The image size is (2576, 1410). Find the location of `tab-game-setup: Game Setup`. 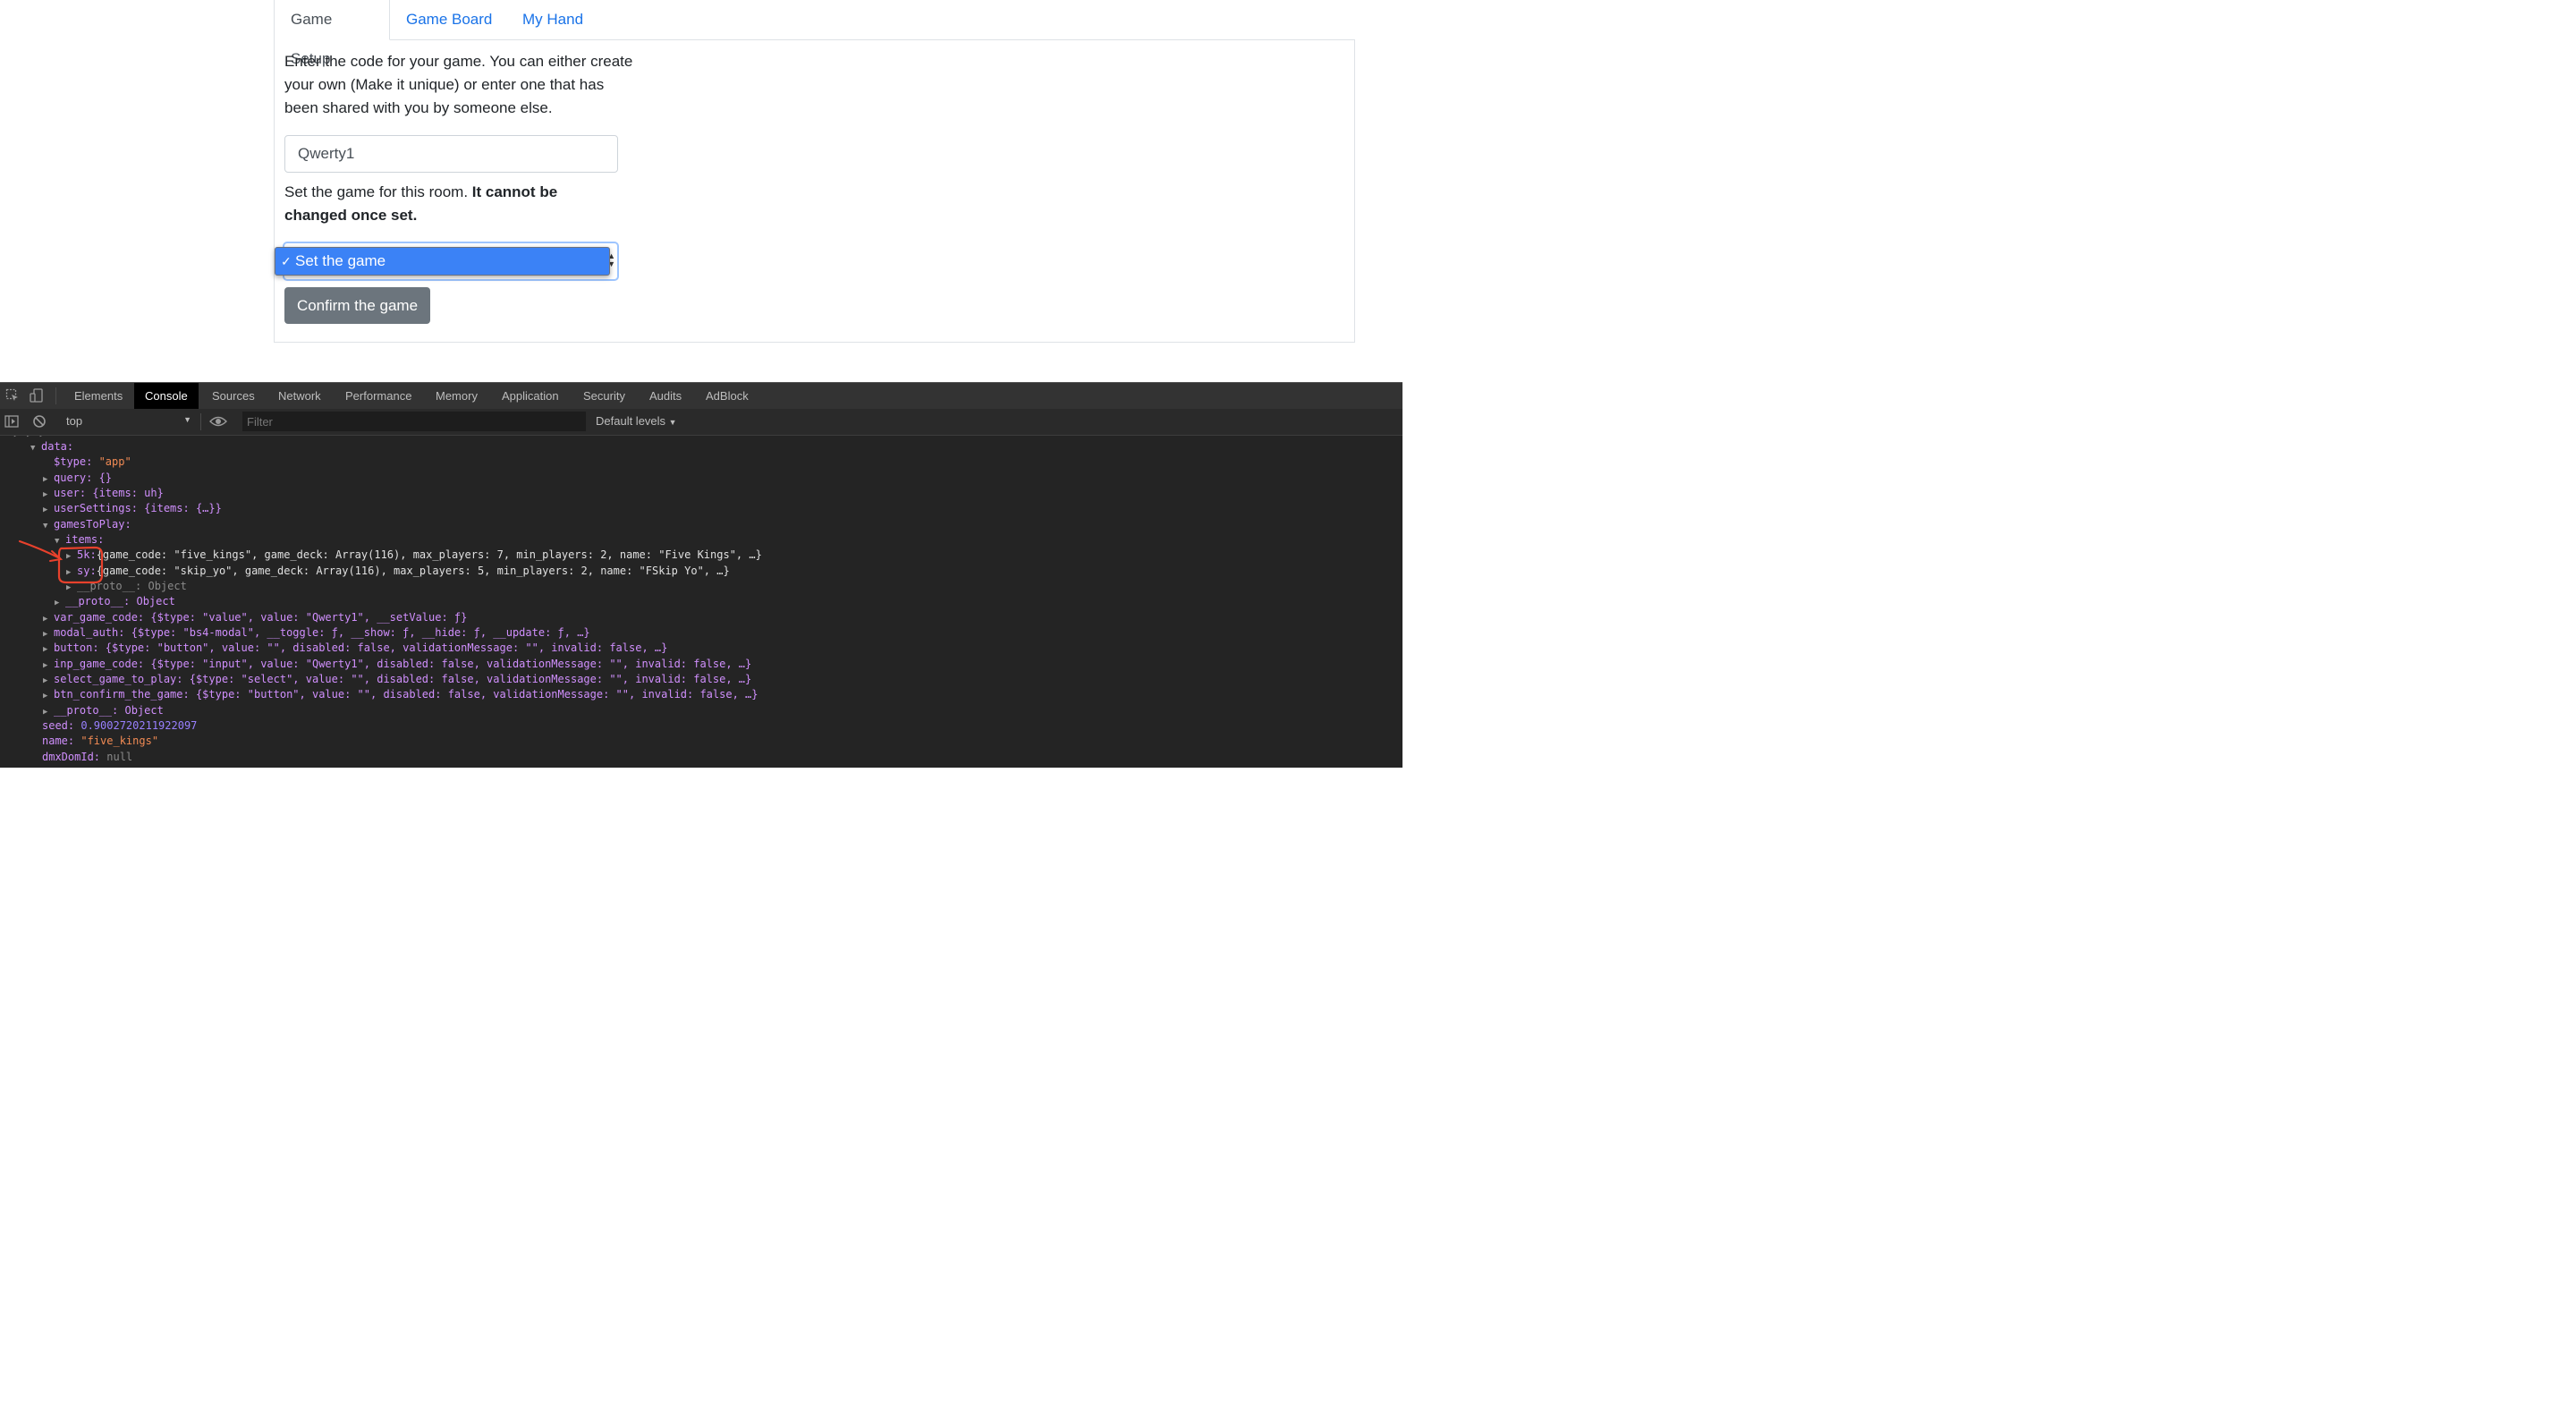

tab-game-setup: Game Setup is located at coordinates (332, 34).